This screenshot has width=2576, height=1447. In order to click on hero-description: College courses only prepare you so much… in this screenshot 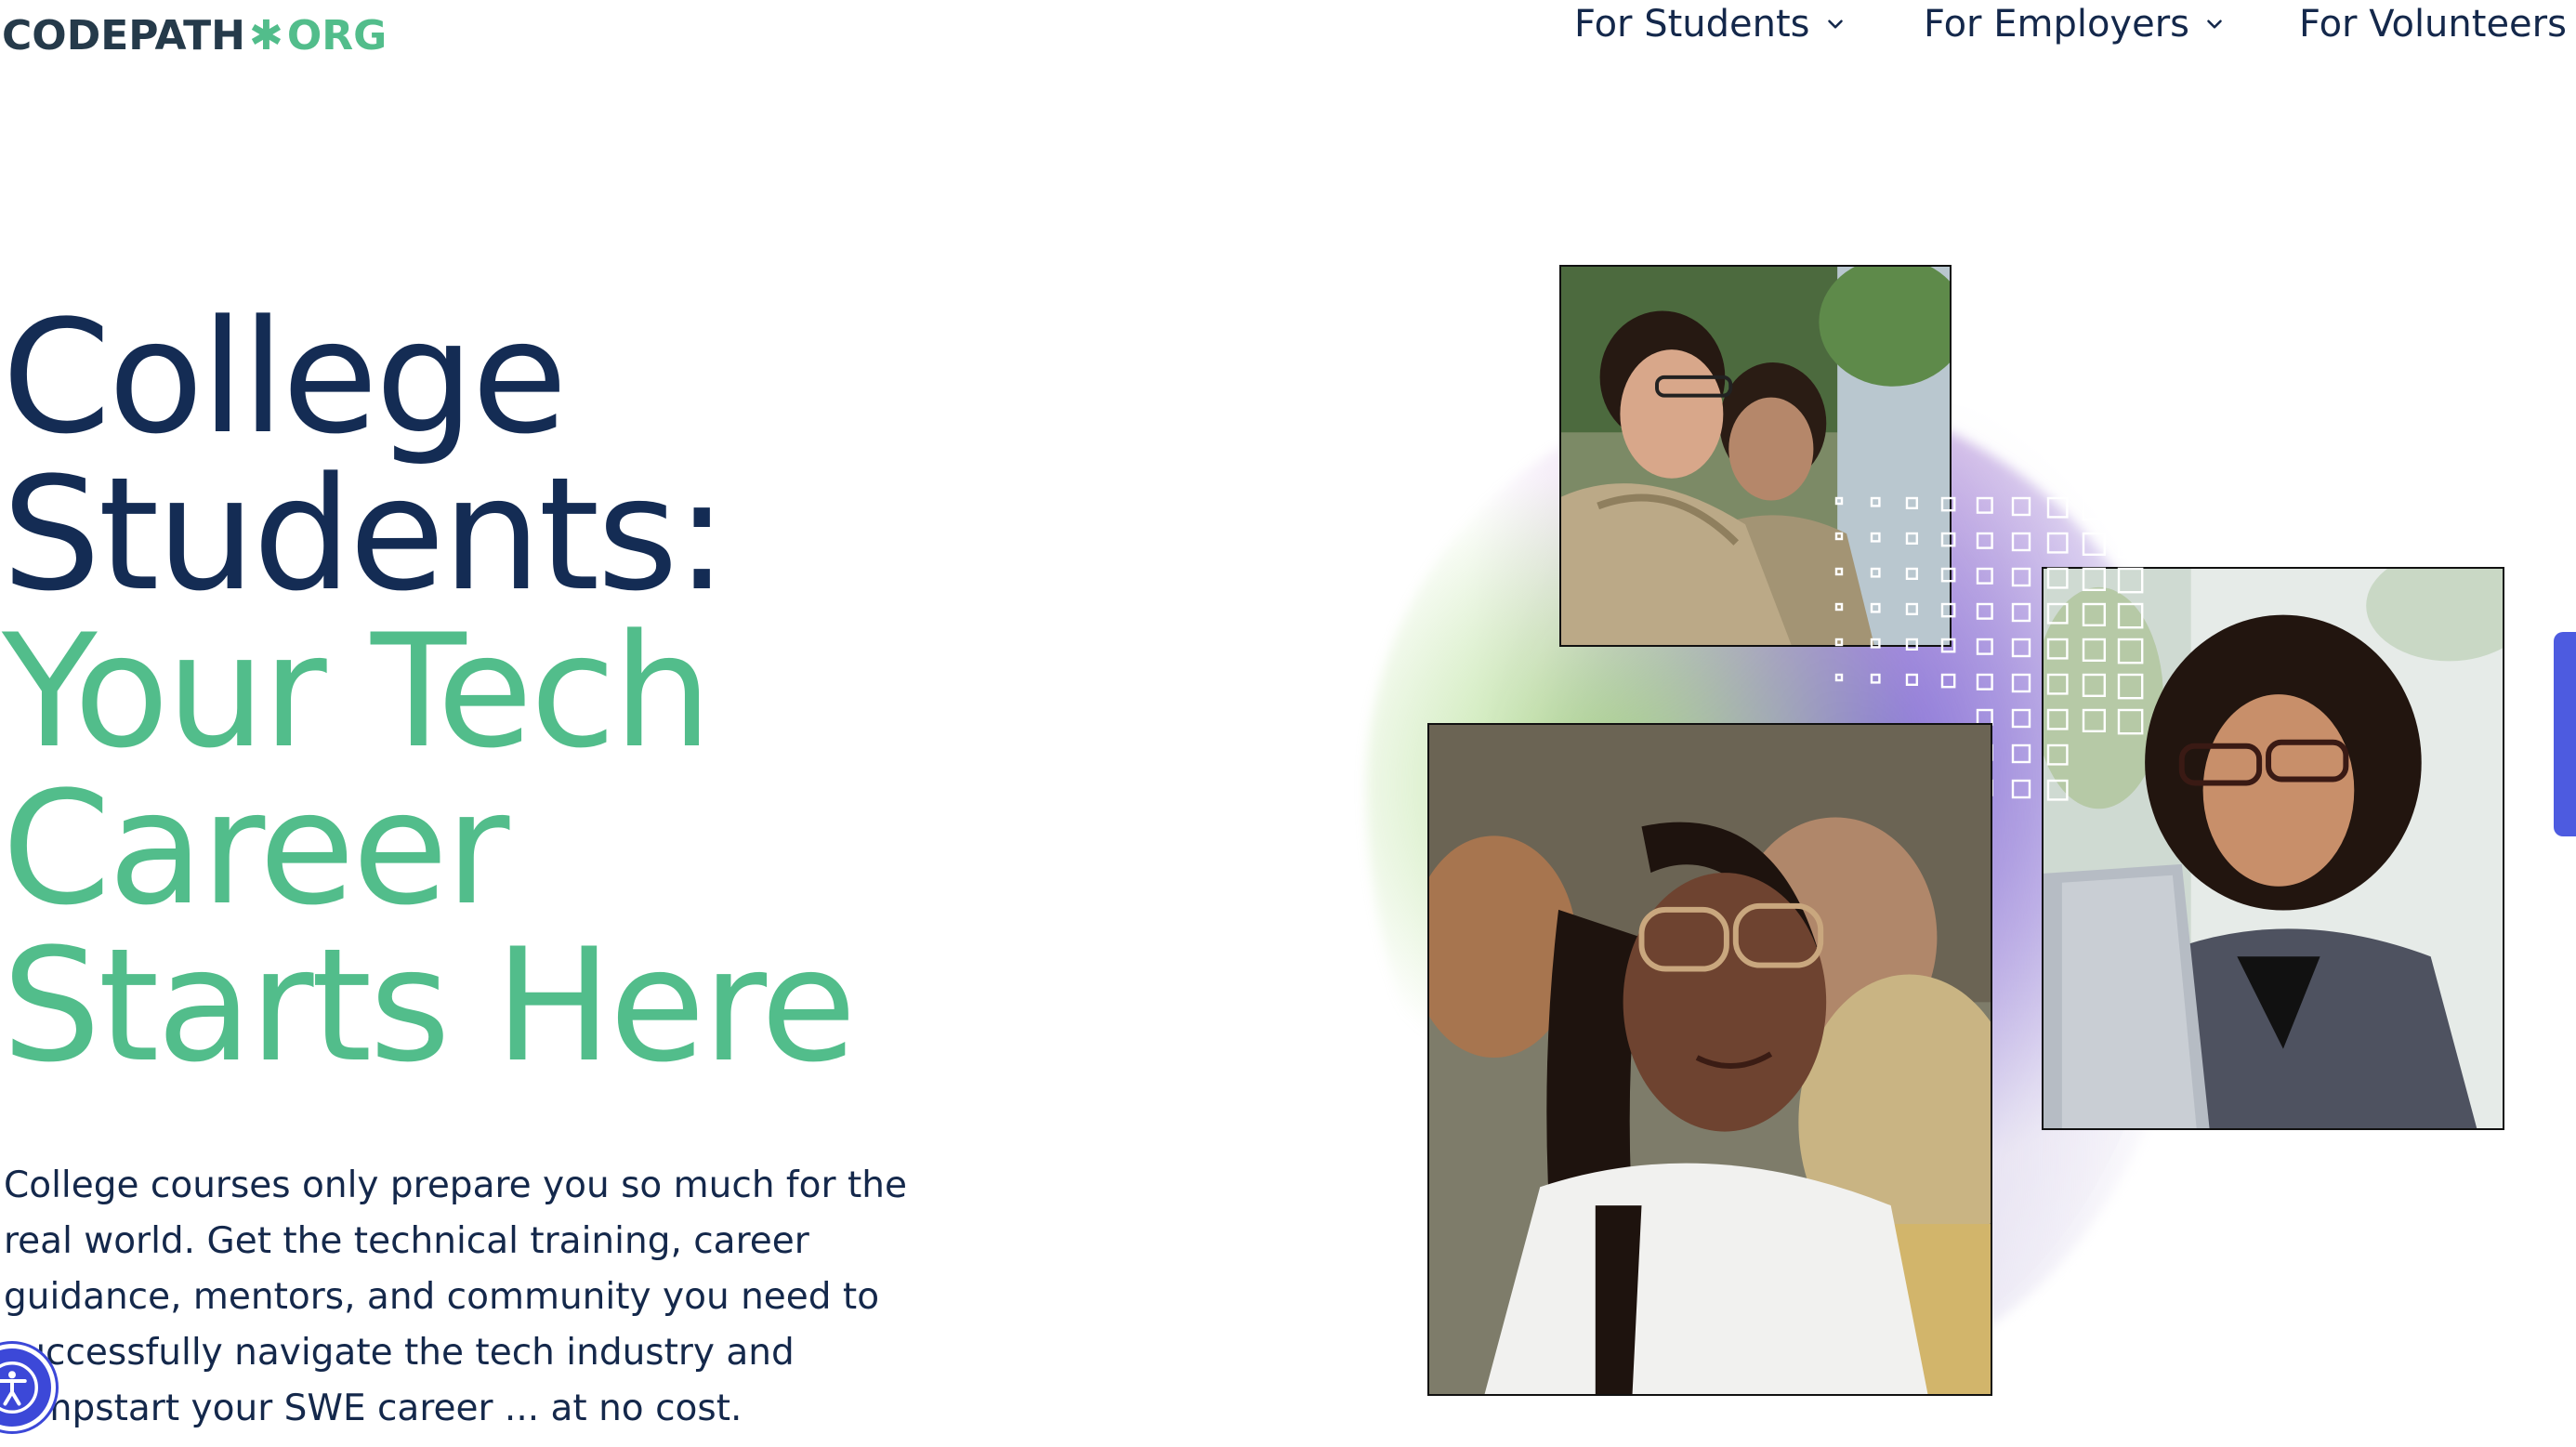, I will do `click(455, 1296)`.